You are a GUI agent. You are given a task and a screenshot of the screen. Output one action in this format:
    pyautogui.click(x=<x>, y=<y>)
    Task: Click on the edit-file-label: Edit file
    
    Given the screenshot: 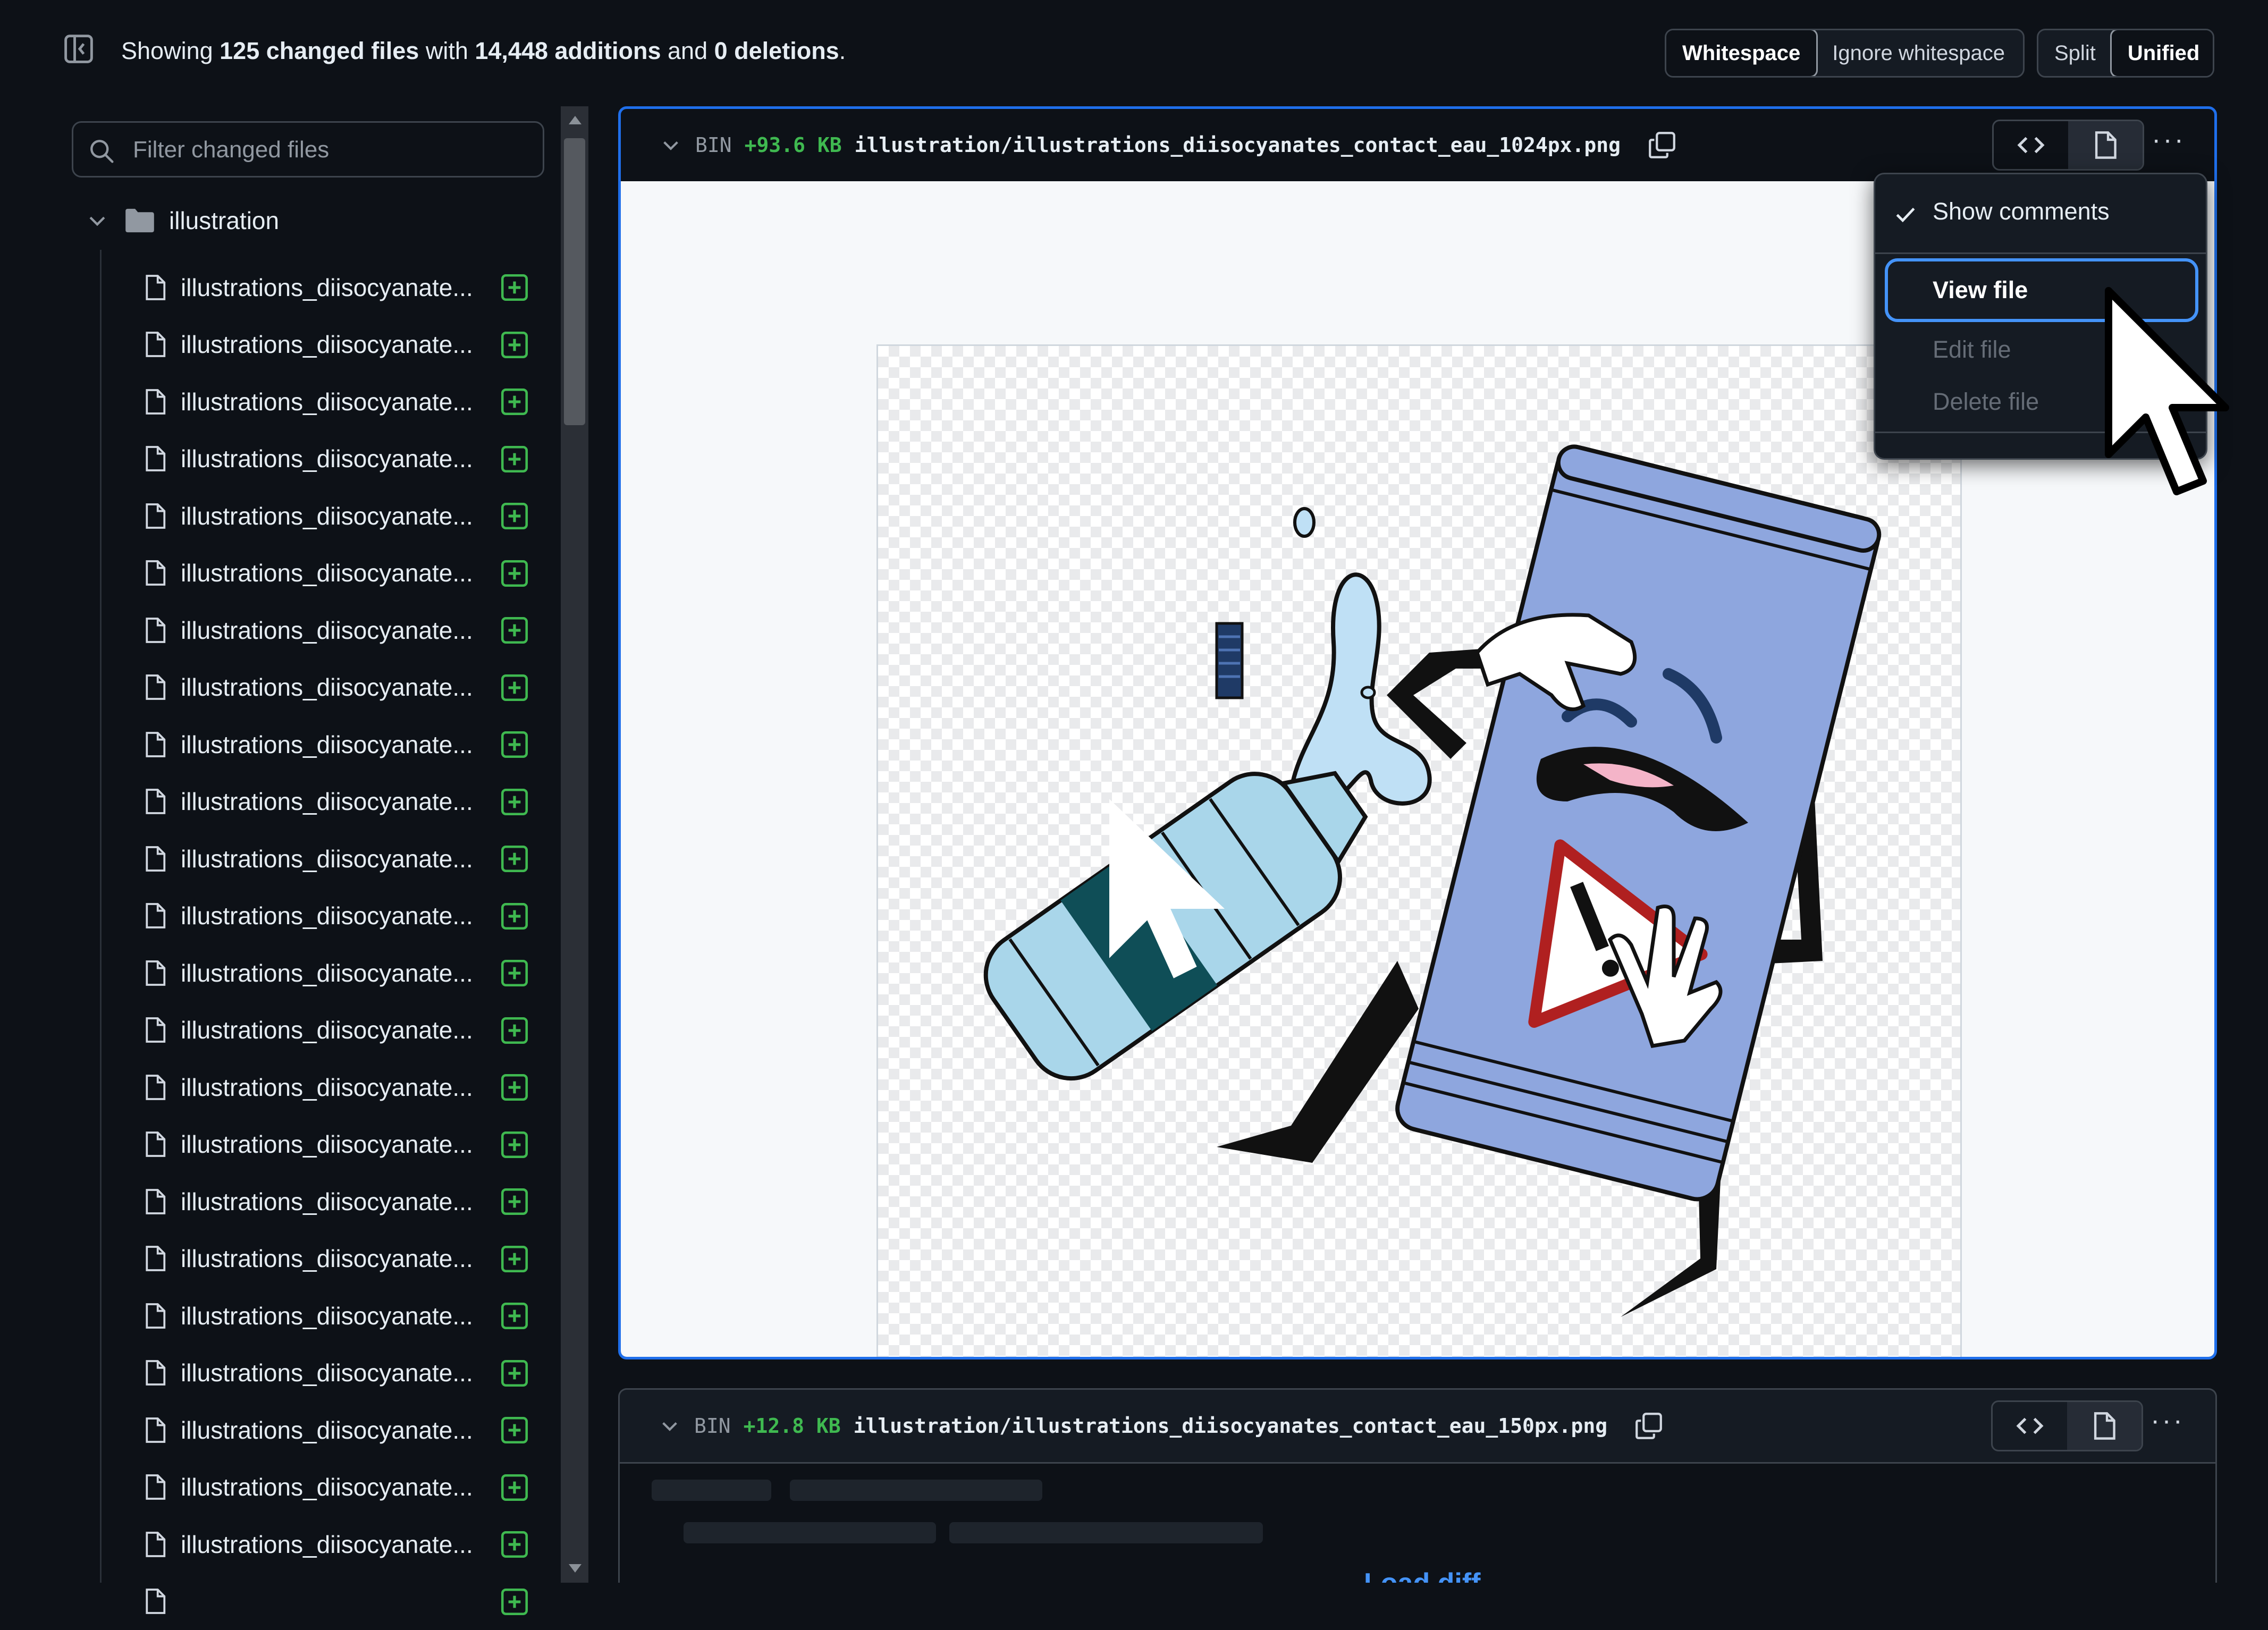 What is the action you would take?
    pyautogui.click(x=1972, y=350)
    